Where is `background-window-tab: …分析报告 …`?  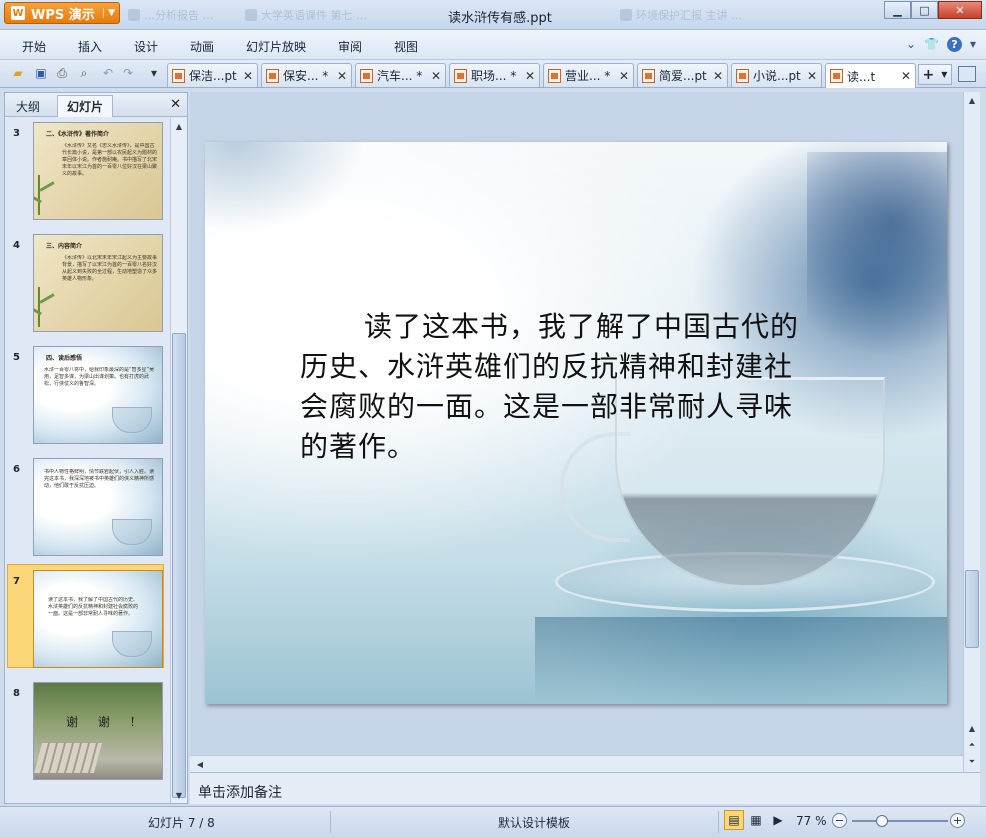
background-window-tab: …分析报告 … is located at coordinates (171, 15).